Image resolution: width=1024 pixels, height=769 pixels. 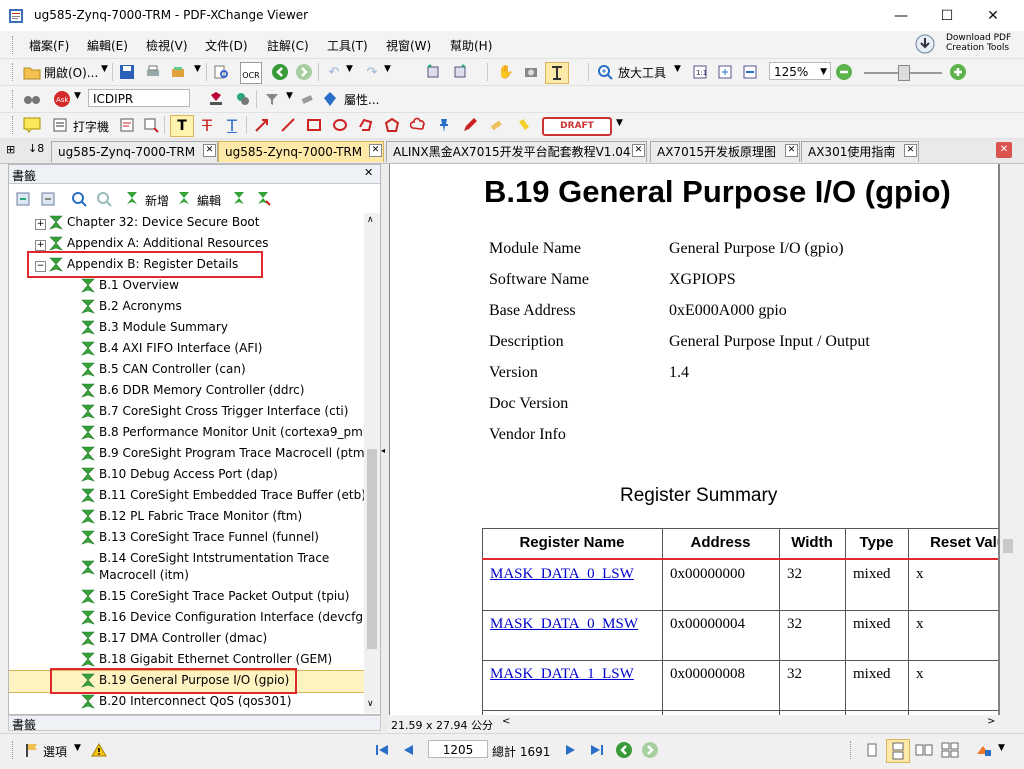 What do you see at coordinates (280, 72) in the screenshot?
I see `back-icon` at bounding box center [280, 72].